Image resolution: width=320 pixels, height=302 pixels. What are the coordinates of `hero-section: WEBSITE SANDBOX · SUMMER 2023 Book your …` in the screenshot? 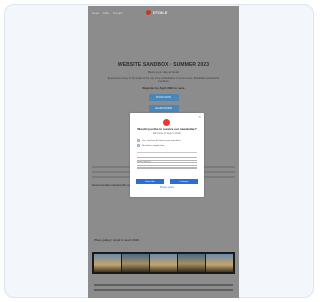 It's located at (163, 87).